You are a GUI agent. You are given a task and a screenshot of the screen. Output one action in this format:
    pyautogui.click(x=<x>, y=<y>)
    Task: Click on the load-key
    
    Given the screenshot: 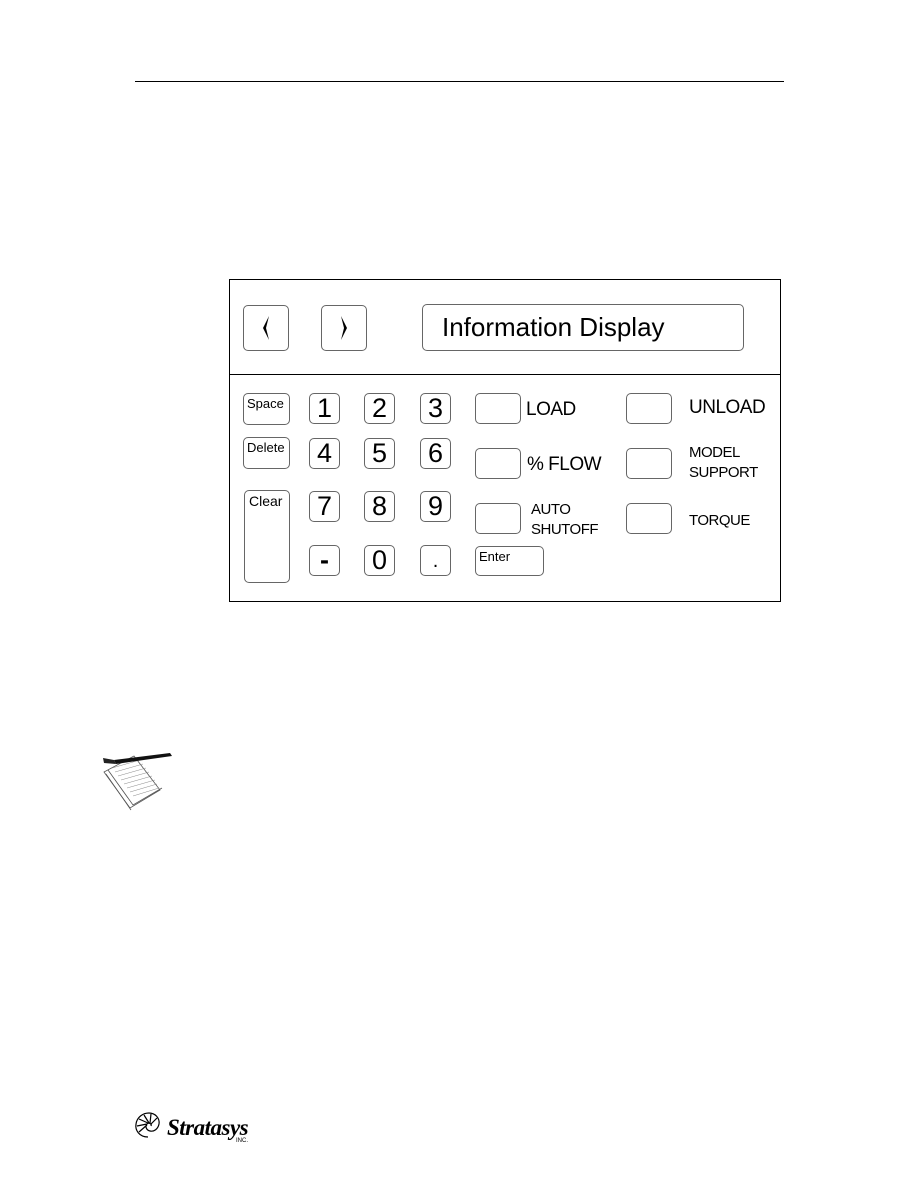 What is the action you would take?
    pyautogui.click(x=498, y=408)
    